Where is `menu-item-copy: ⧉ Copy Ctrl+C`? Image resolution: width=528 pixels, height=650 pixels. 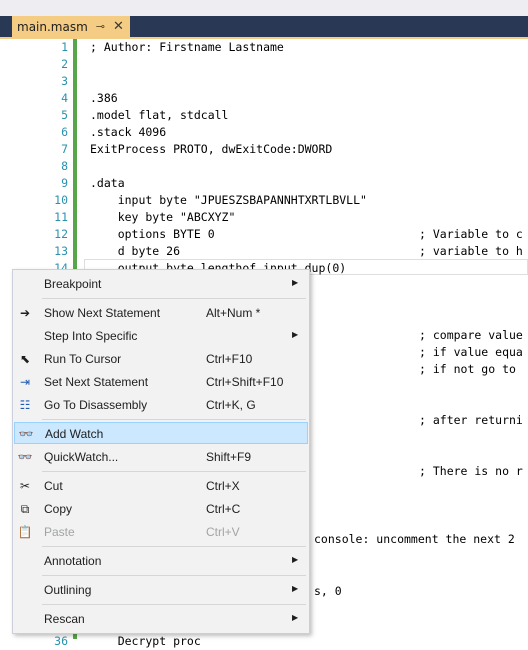
menu-item-copy: ⧉ Copy Ctrl+C is located at coordinates (161, 509).